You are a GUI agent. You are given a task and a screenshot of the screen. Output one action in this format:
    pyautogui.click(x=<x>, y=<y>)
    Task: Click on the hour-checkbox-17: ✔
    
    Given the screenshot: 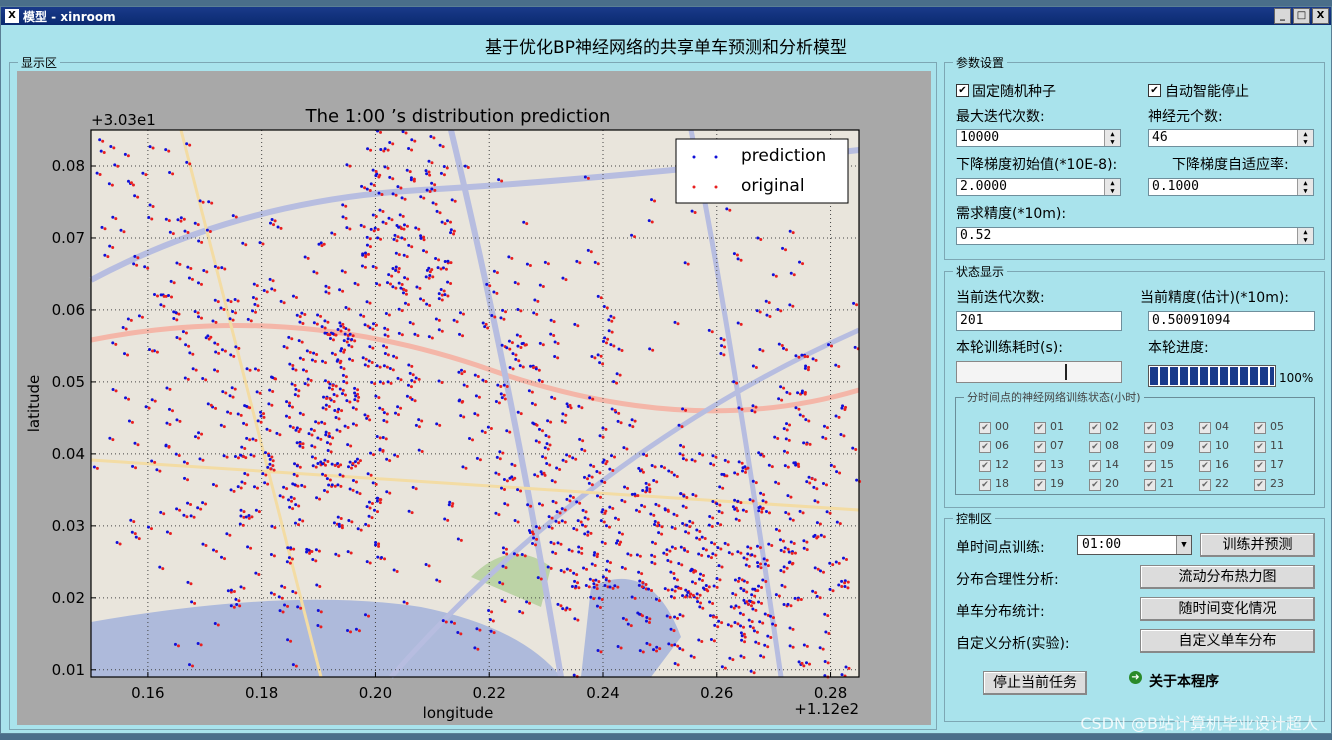 What is the action you would take?
    pyautogui.click(x=1260, y=466)
    